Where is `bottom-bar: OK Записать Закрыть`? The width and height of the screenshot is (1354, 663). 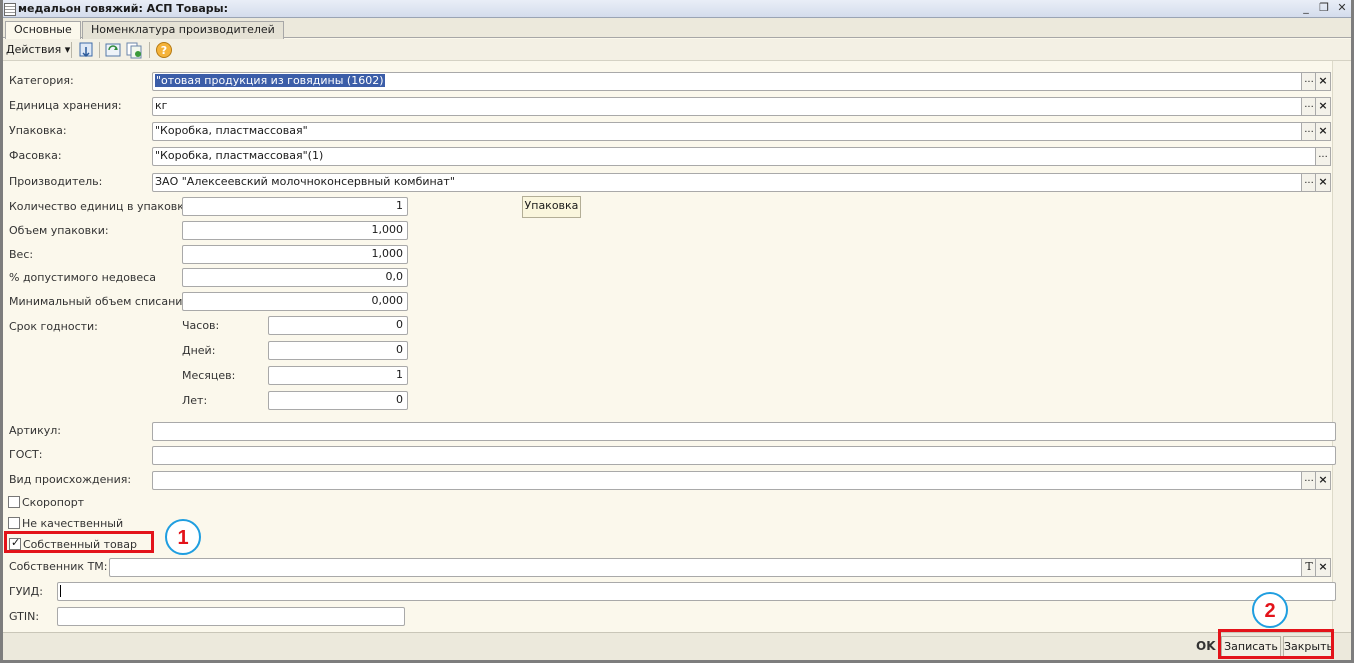 bottom-bar: OK Записать Закрыть is located at coordinates (677, 646).